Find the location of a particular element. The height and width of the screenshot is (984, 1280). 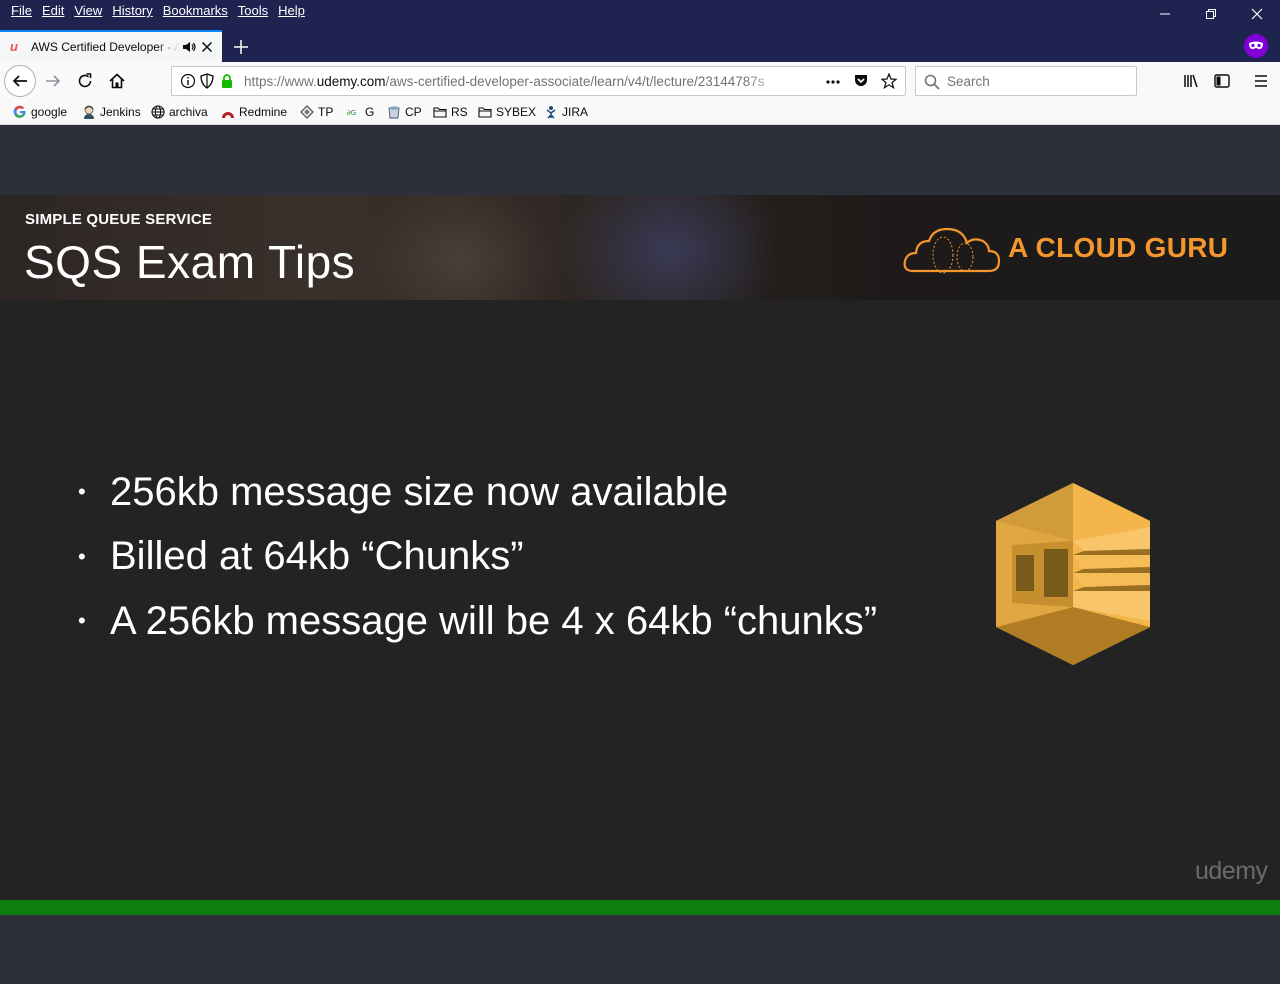

redmine-icon is located at coordinates (228, 115).